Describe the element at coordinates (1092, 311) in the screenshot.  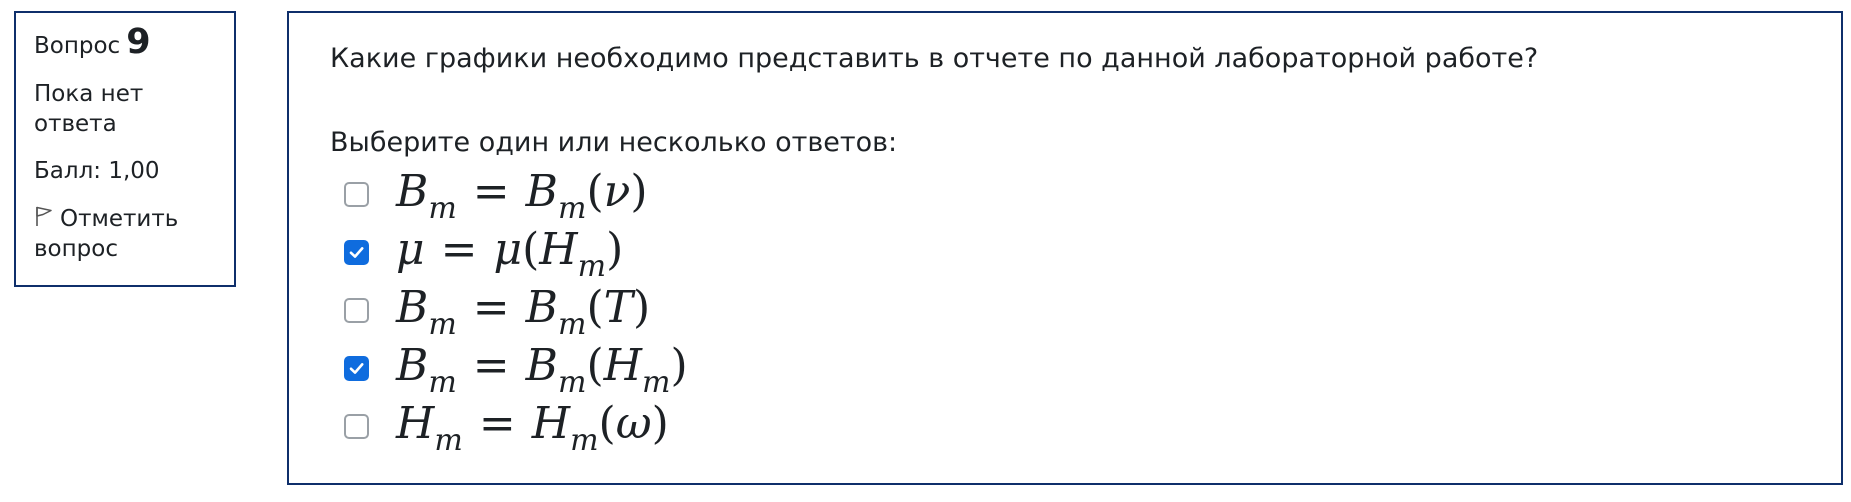
I see `answer-option: Bm = Bm(T)` at that location.